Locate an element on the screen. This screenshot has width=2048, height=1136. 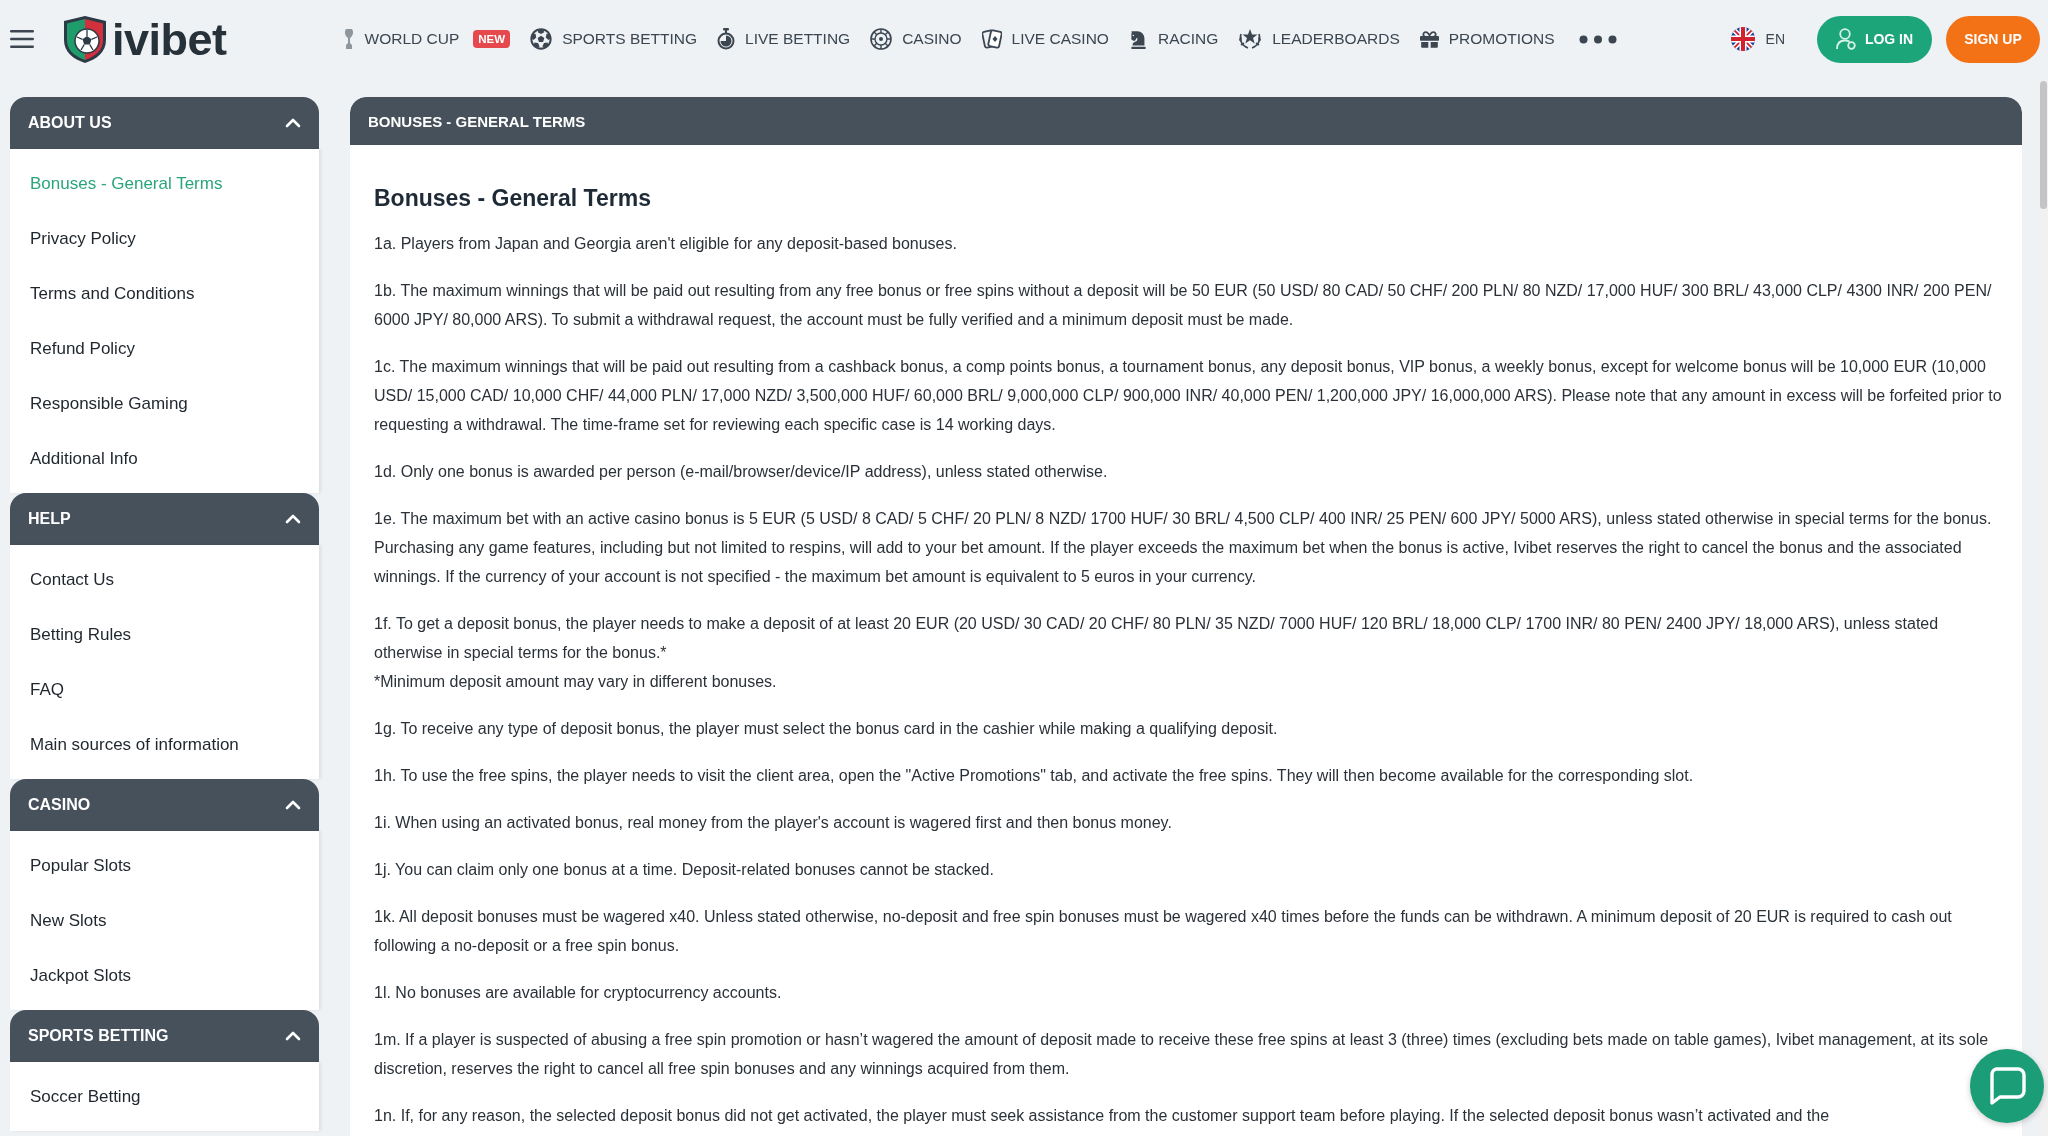
sidebar-section-header: SPORTS BETTING is located at coordinates (164, 1036).